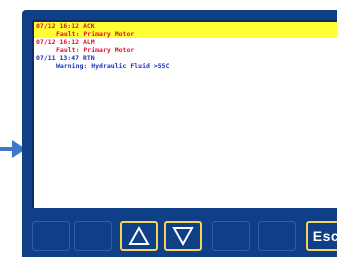 Image resolution: width=337 pixels, height=257 pixels. What do you see at coordinates (185, 30) in the screenshot?
I see `alarm-item-ack: 07/12 16:12 ACK Fault: Primary Motor` at bounding box center [185, 30].